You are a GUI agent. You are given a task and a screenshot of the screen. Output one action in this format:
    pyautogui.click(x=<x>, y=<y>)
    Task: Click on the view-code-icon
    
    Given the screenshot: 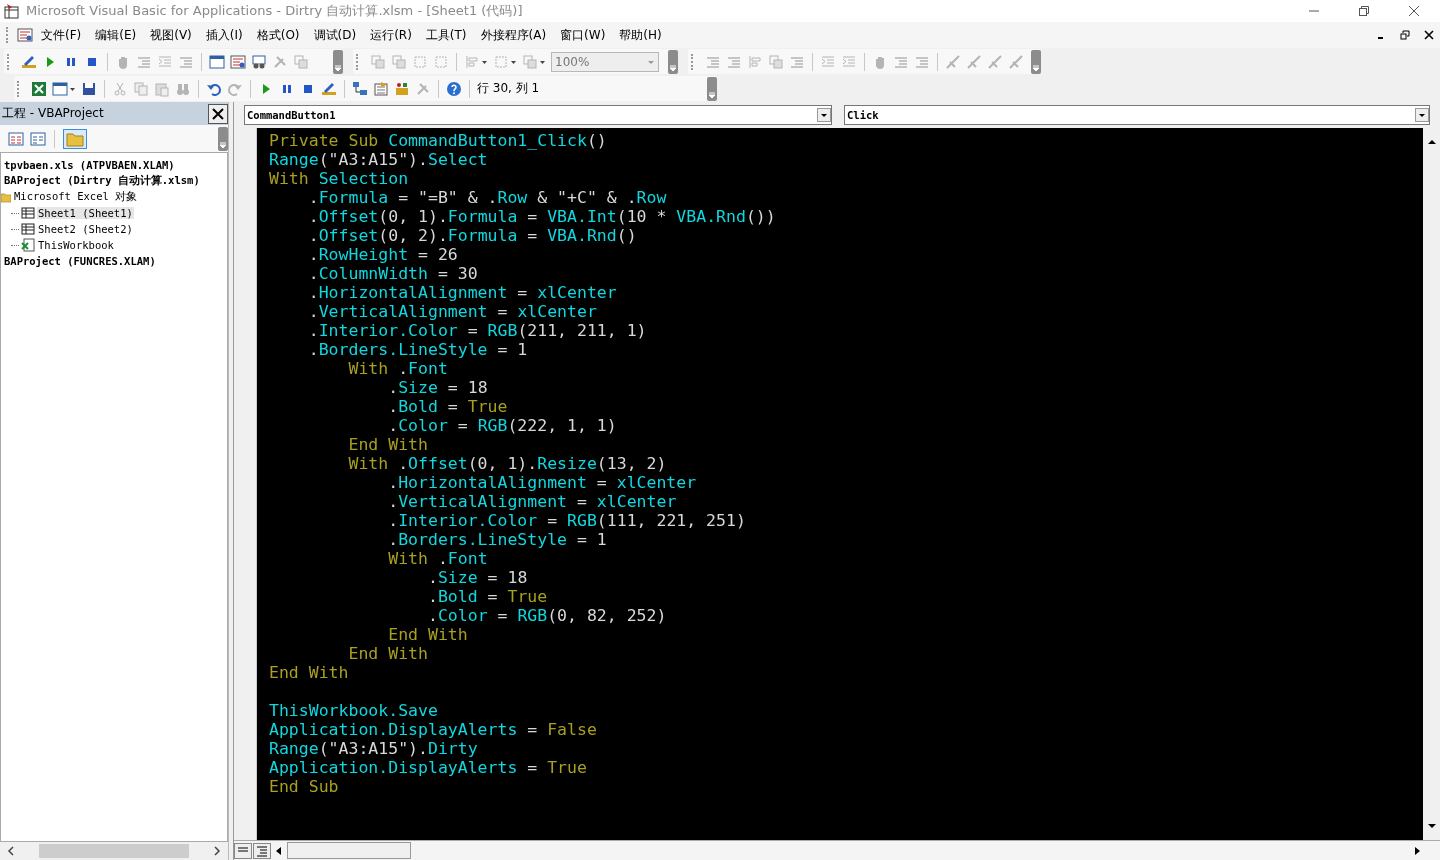 What is the action you would take?
    pyautogui.click(x=16, y=138)
    